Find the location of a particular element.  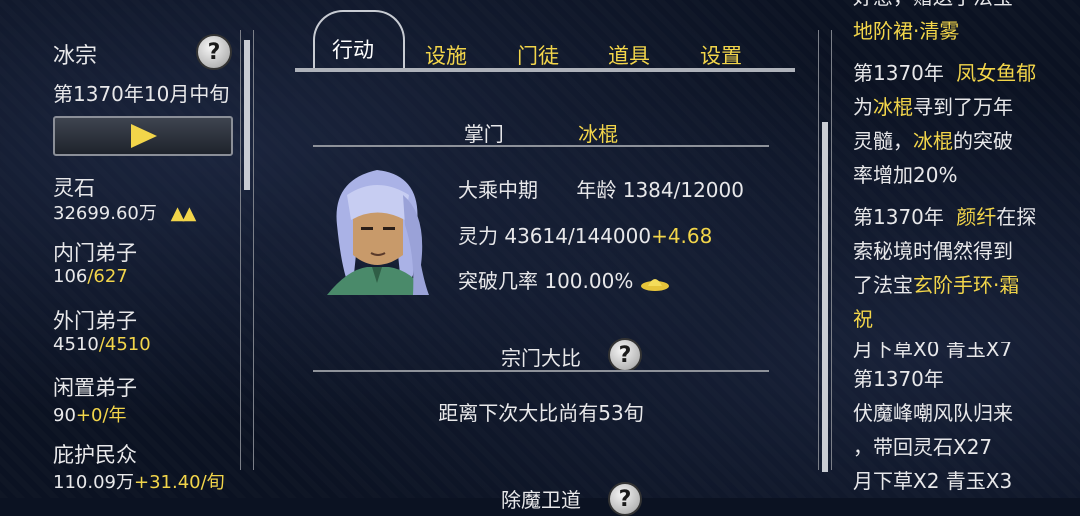

demon-help-icon is located at coordinates (625, 499).